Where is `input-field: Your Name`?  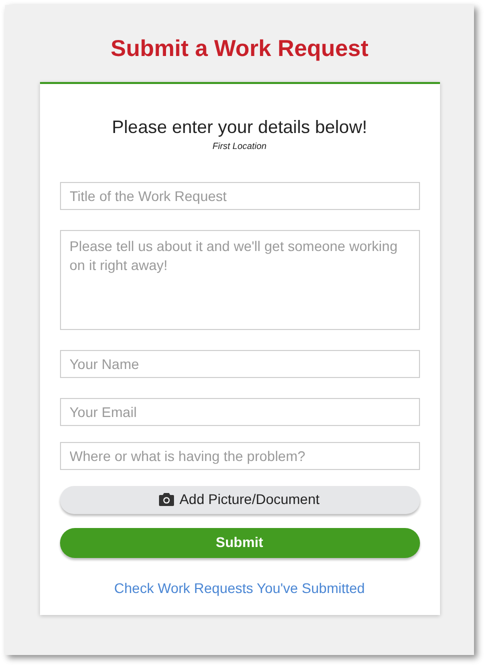
input-field: Your Name is located at coordinates (240, 364).